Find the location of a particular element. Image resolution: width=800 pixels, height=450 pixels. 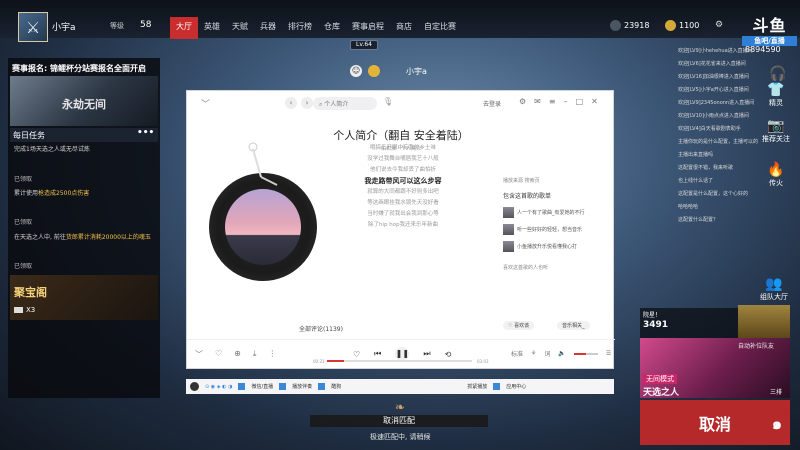

play-mode-icon: ⟲ is located at coordinates (448, 354).